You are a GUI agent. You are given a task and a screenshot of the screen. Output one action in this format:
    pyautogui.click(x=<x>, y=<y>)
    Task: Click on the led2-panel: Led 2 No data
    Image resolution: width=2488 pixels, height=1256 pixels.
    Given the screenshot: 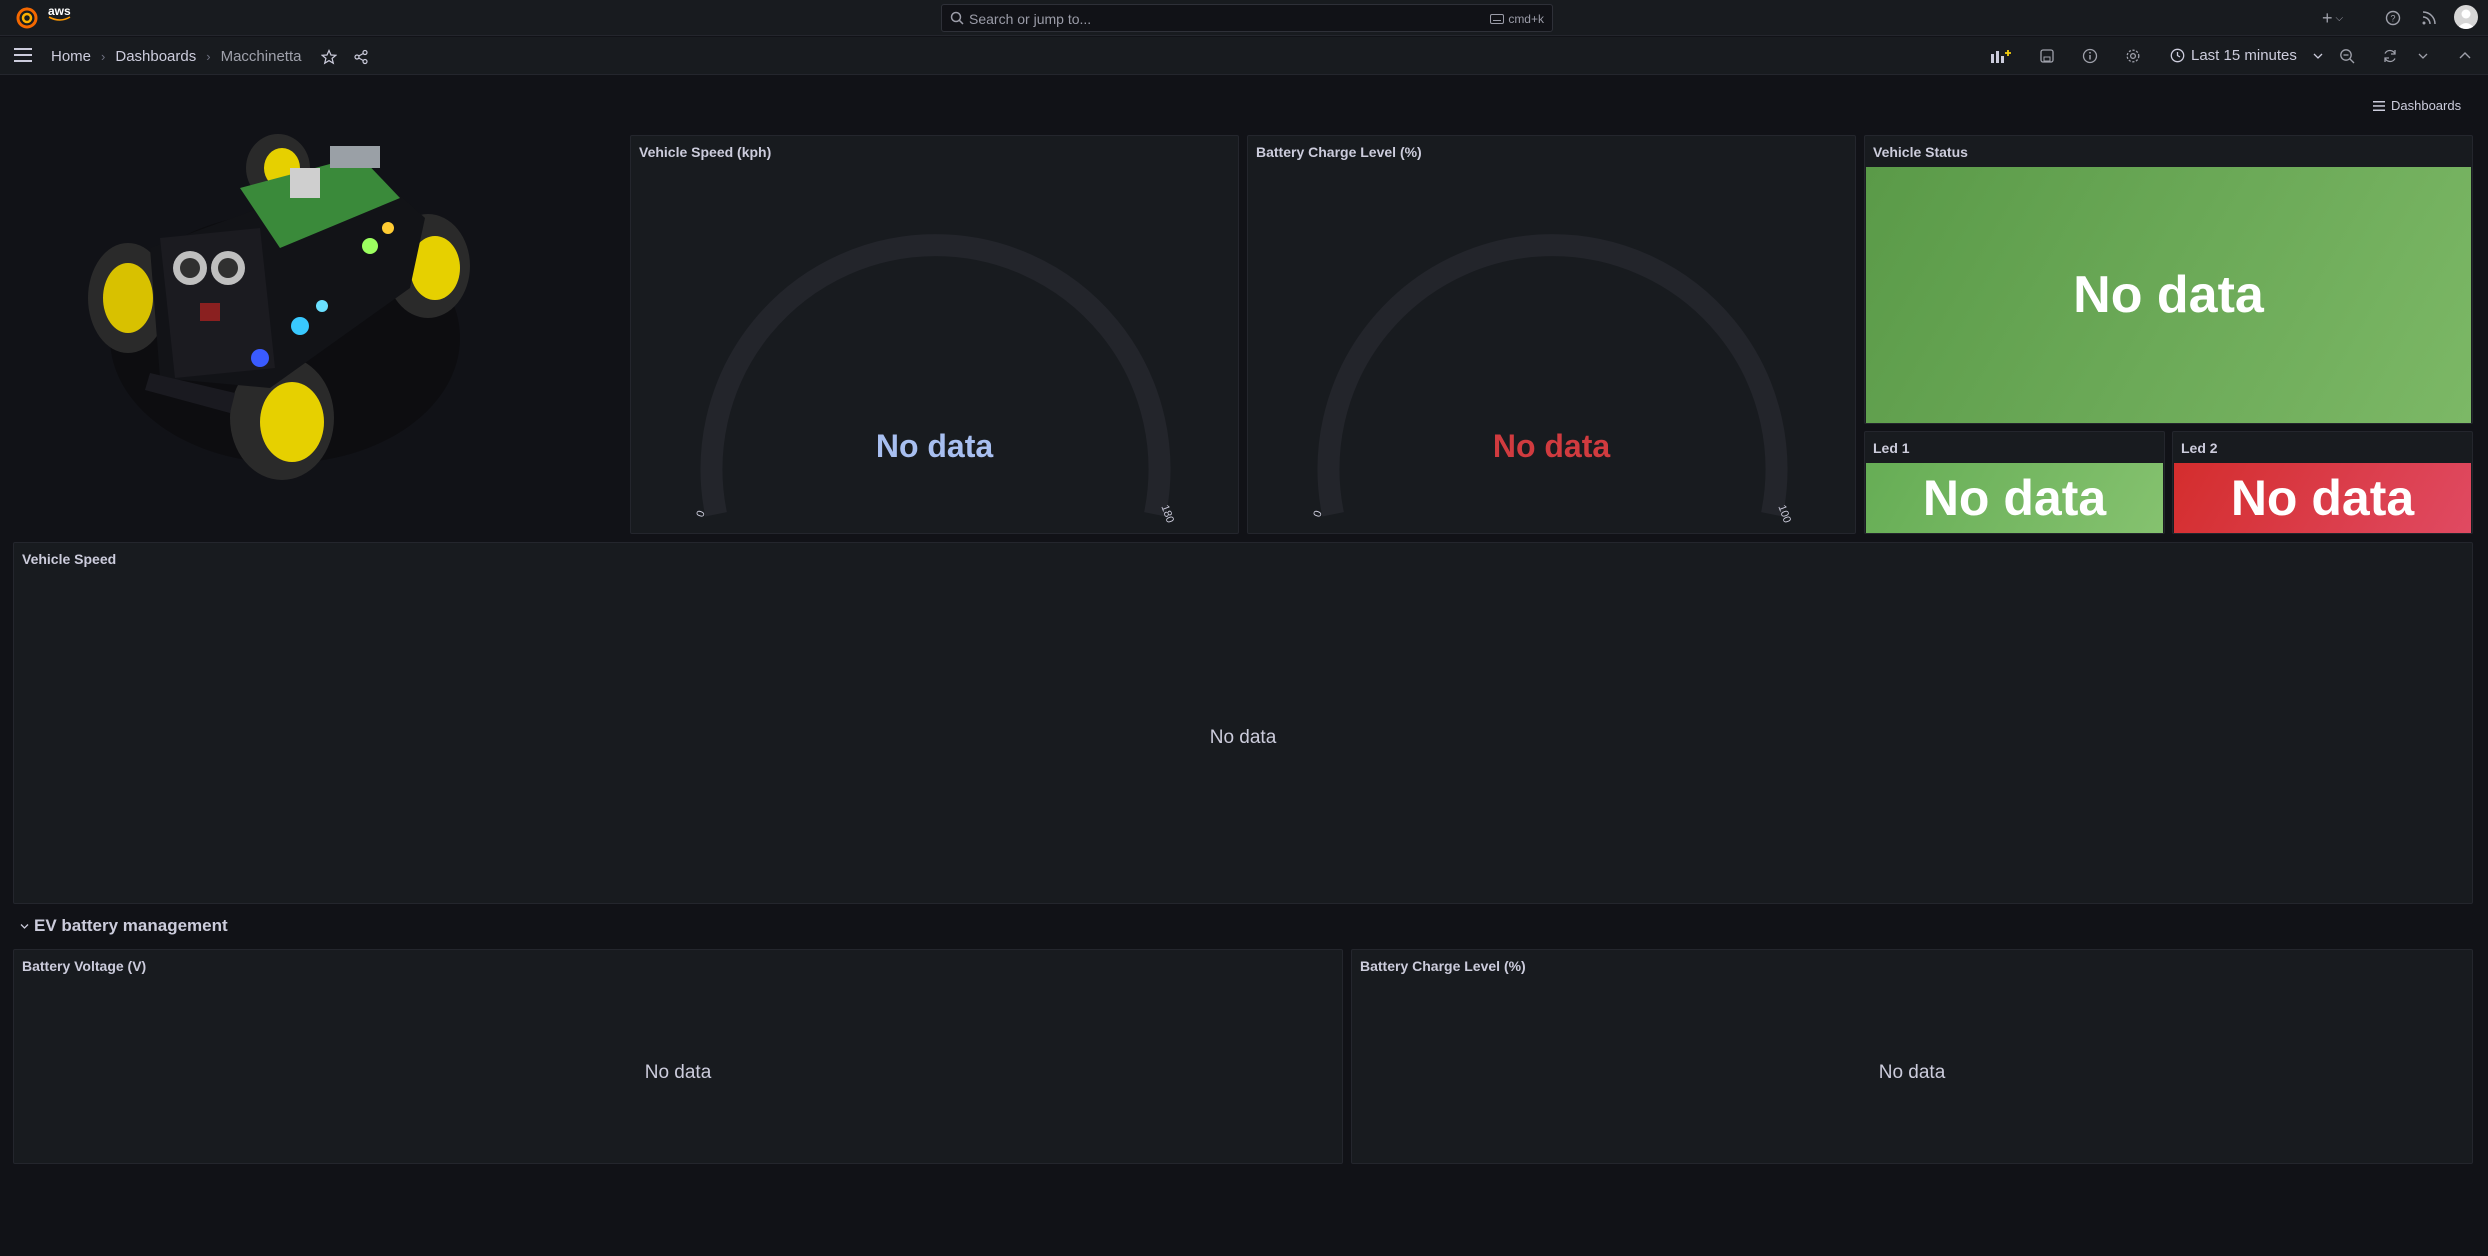 What is the action you would take?
    pyautogui.click(x=2322, y=482)
    